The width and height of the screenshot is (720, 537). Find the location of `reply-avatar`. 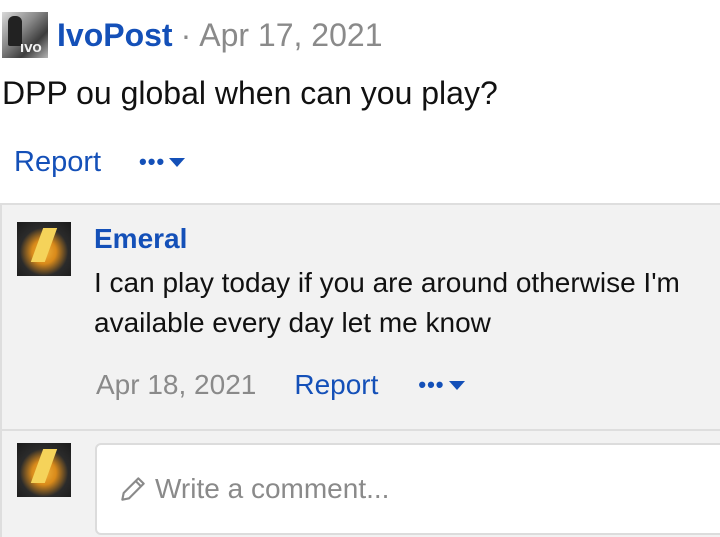

reply-avatar is located at coordinates (44, 249).